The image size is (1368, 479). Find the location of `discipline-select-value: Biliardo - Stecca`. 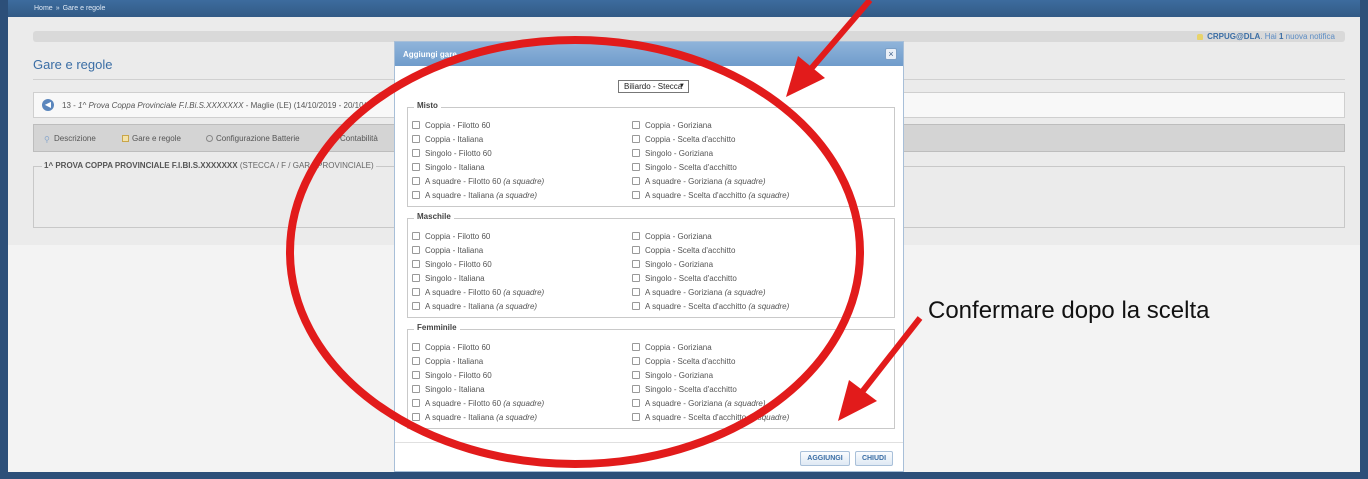

discipline-select-value: Biliardo - Stecca is located at coordinates (653, 86).